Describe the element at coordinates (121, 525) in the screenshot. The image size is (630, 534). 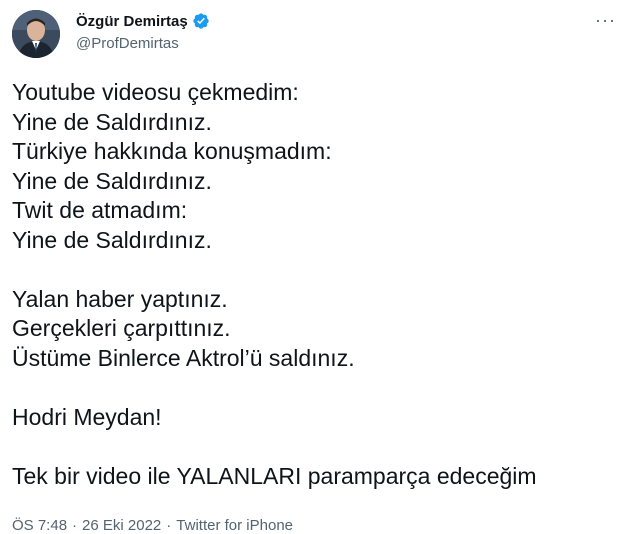
I see `tweet-date: 26 Eki 2022` at that location.